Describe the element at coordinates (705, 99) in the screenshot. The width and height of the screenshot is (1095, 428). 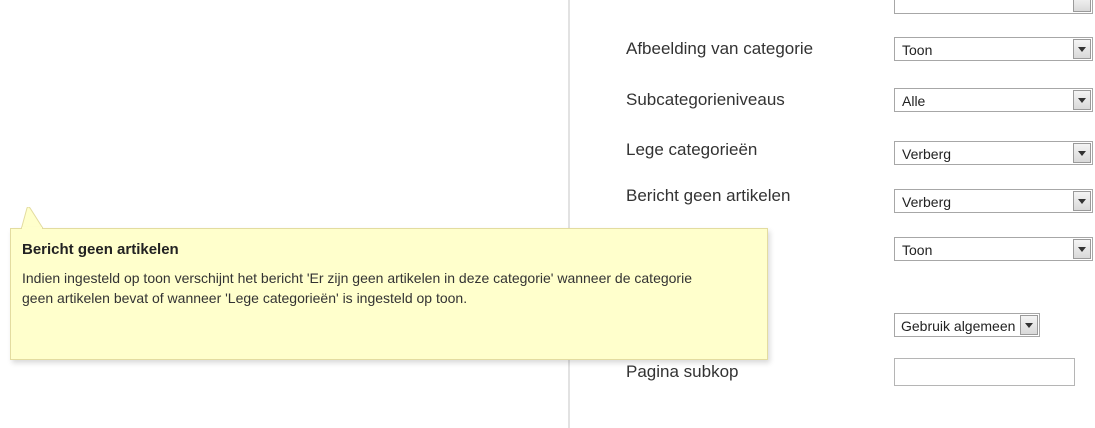
I see `label-subcategory-levels: Subcategorieniveaus` at that location.